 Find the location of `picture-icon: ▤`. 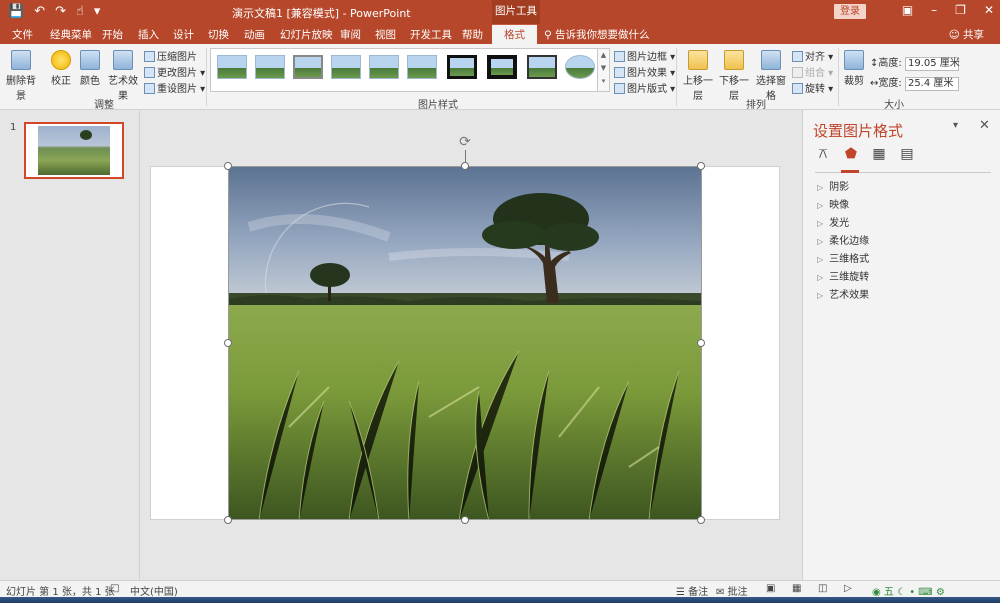

picture-icon: ▤ is located at coordinates (907, 154).